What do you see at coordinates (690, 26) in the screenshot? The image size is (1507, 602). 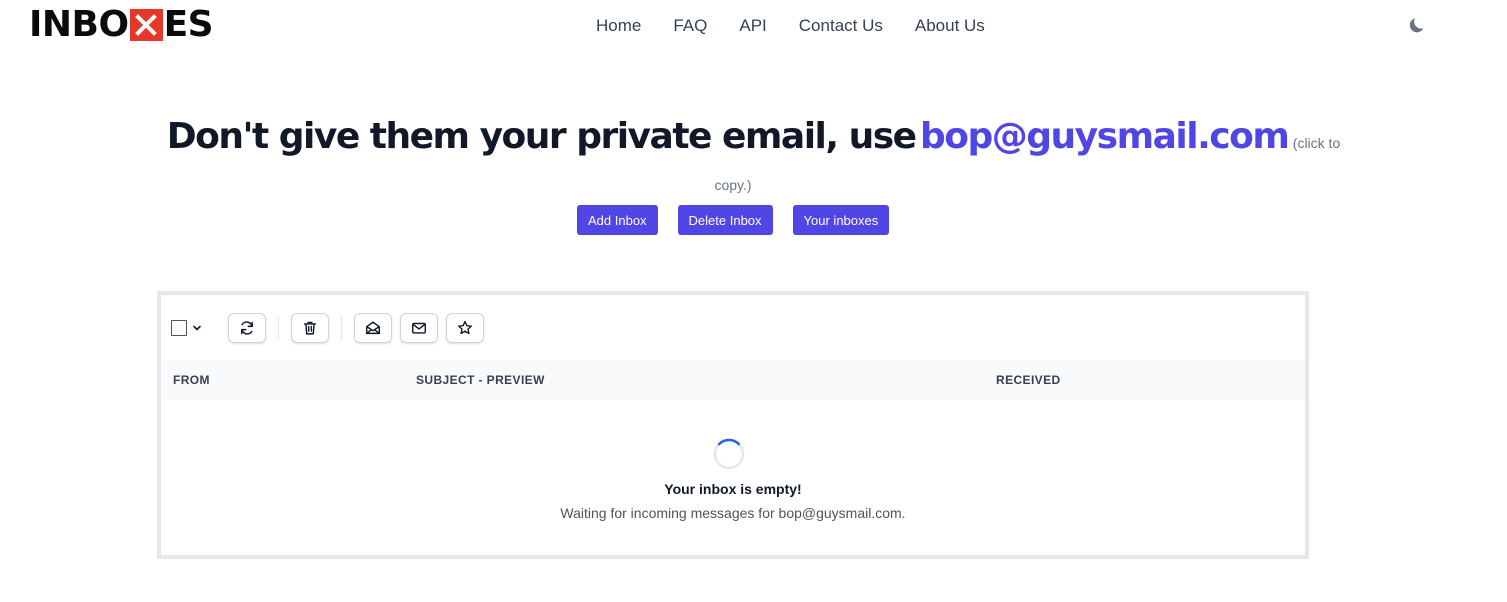 I see `nav-faq: FAQ` at bounding box center [690, 26].